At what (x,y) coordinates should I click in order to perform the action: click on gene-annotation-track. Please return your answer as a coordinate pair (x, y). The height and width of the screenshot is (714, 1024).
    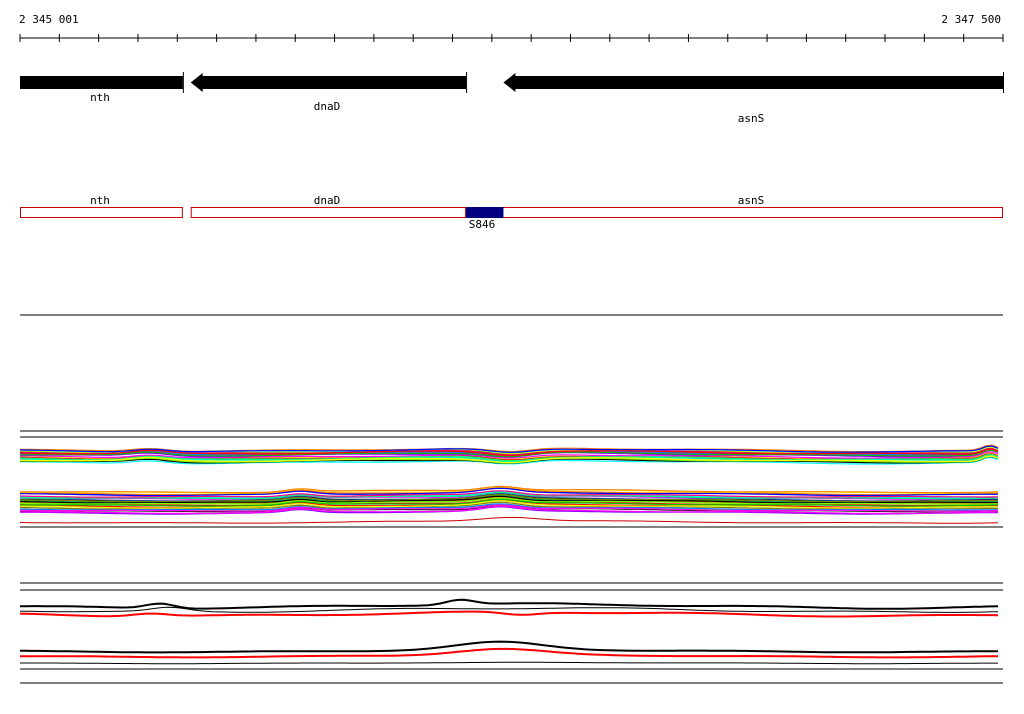
    Looking at the image, I should click on (512, 82).